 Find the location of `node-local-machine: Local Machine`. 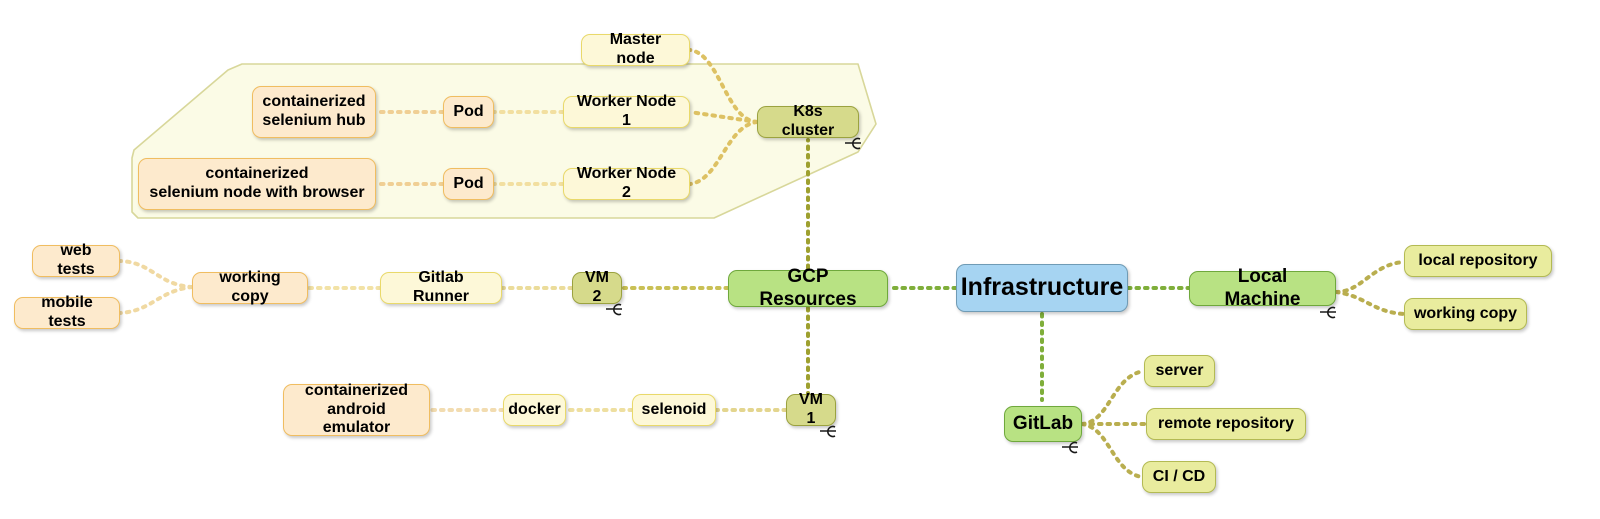

node-local-machine: Local Machine is located at coordinates (1262, 288).